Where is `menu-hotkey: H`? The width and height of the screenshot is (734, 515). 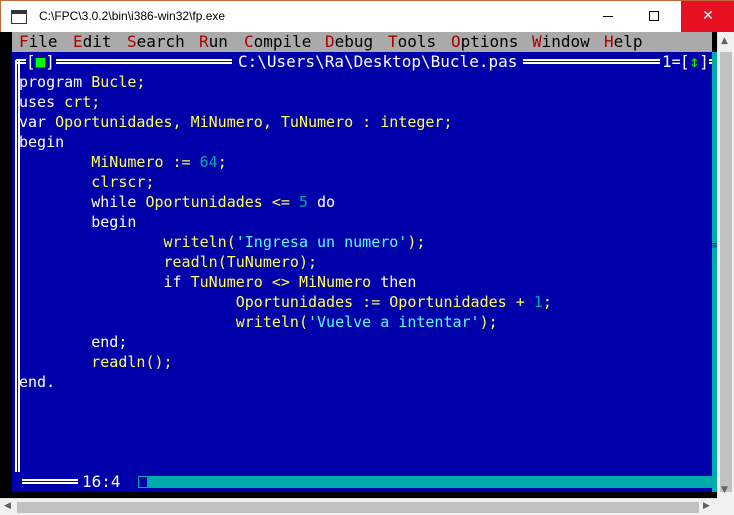 menu-hotkey: H is located at coordinates (609, 41).